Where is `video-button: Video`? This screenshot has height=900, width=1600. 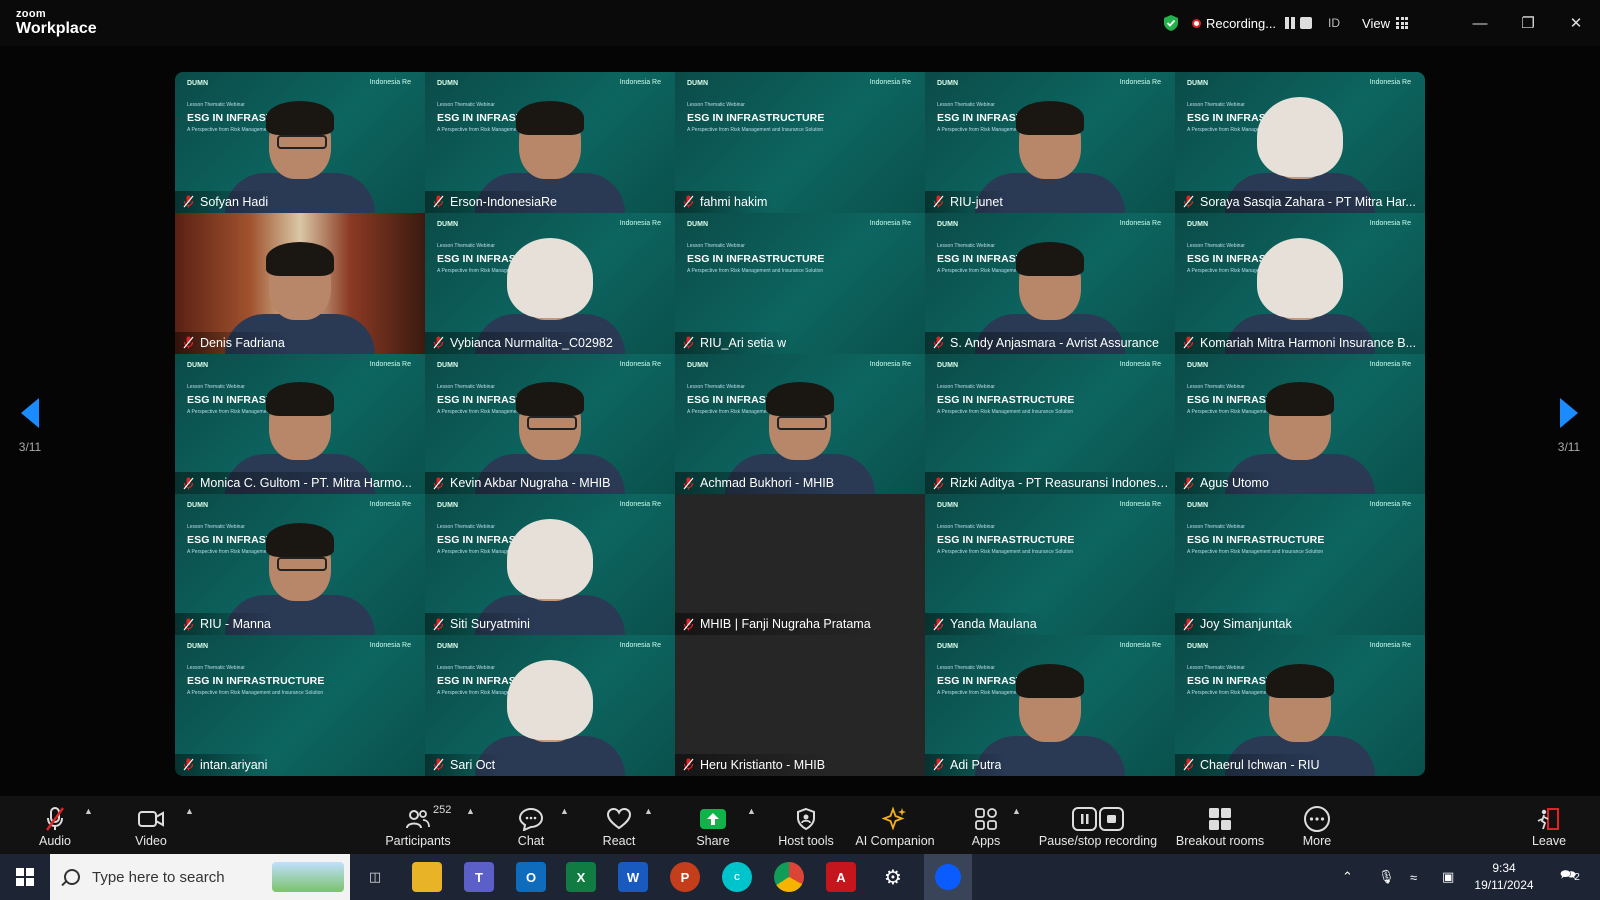
video-button: Video is located at coordinates (151, 825).